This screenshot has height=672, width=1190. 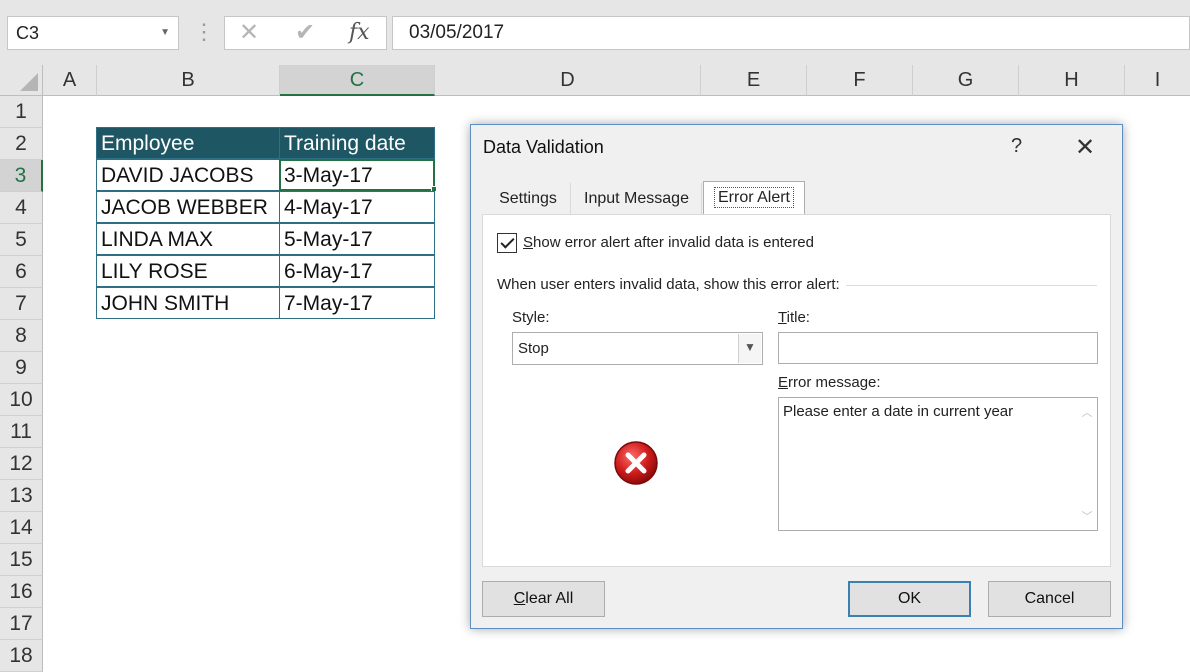 What do you see at coordinates (783, 382) in the screenshot?
I see `error-message-accel: E` at bounding box center [783, 382].